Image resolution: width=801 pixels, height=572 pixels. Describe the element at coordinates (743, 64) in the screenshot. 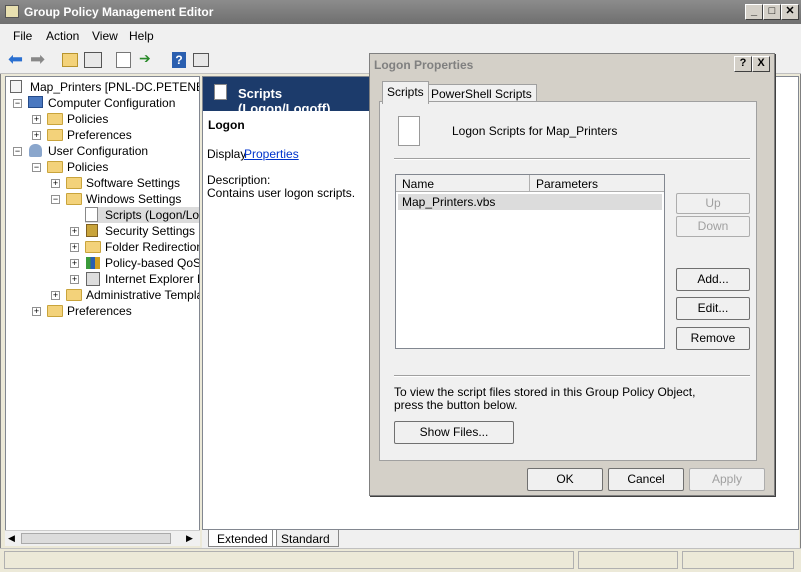

I see `dialog-help-button: ?` at that location.